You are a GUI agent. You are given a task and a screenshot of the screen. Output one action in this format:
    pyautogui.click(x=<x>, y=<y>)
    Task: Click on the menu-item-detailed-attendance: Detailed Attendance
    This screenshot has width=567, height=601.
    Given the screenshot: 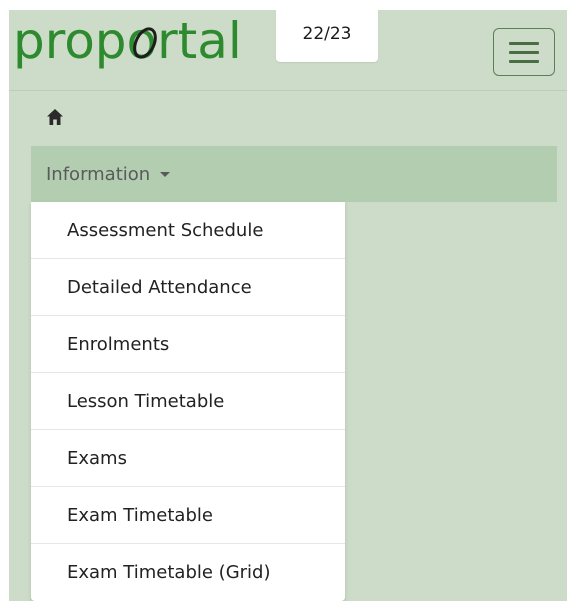 What is the action you would take?
    pyautogui.click(x=188, y=287)
    